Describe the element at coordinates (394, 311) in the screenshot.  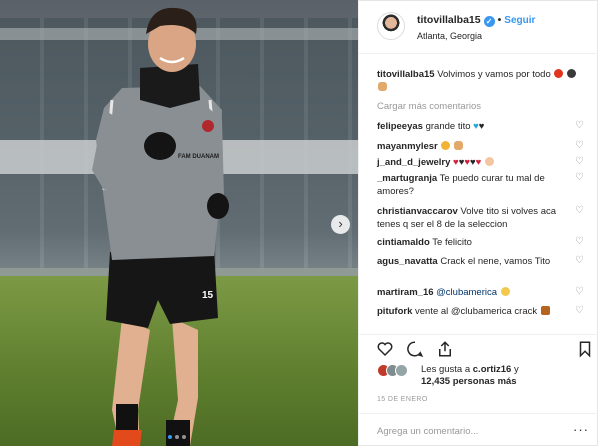
I see `comment-username: pitufork` at that location.